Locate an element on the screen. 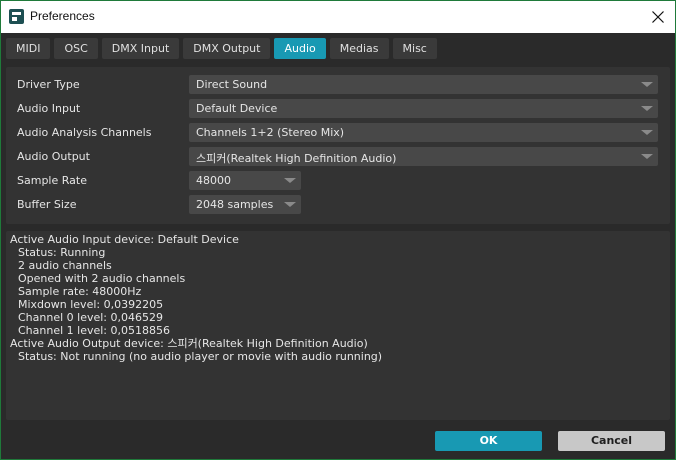 The width and height of the screenshot is (676, 460). buffer-size-select: 2048 samples is located at coordinates (245, 204).